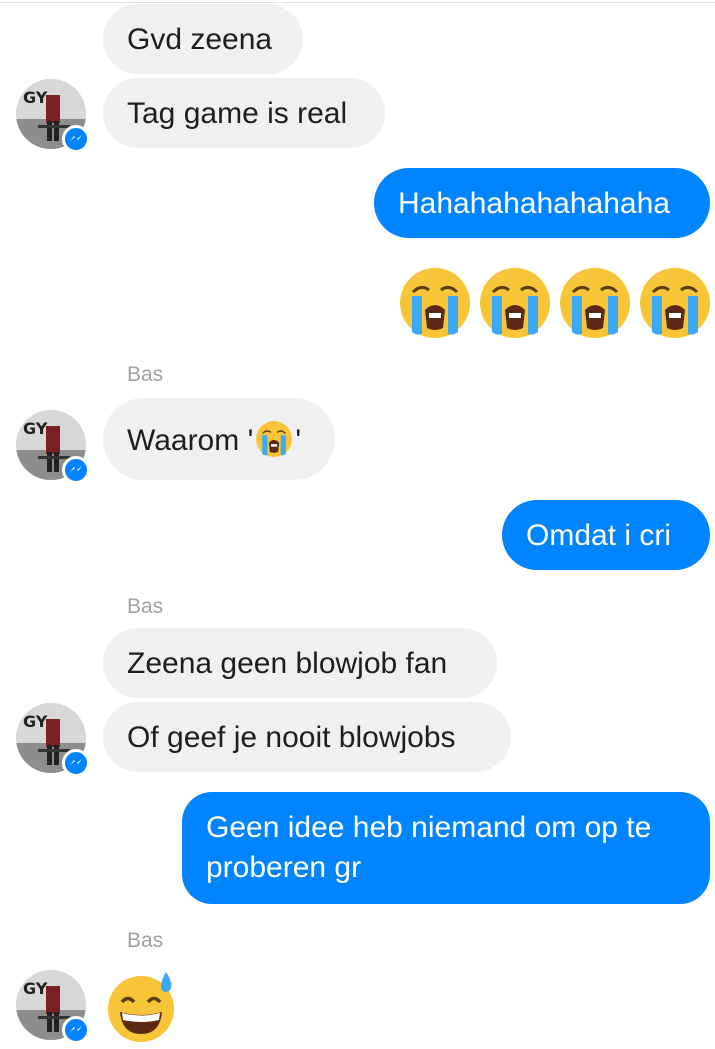 The width and height of the screenshot is (715, 1049). Describe the element at coordinates (200, 39) in the screenshot. I see `message-text: Gvd zeena` at that location.